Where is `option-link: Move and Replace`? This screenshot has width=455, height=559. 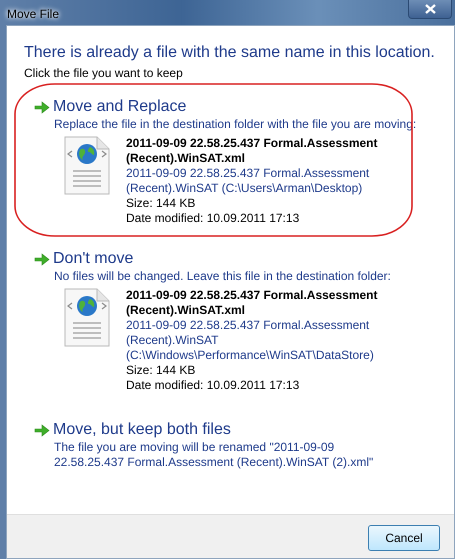 option-link: Move and Replace is located at coordinates (119, 107).